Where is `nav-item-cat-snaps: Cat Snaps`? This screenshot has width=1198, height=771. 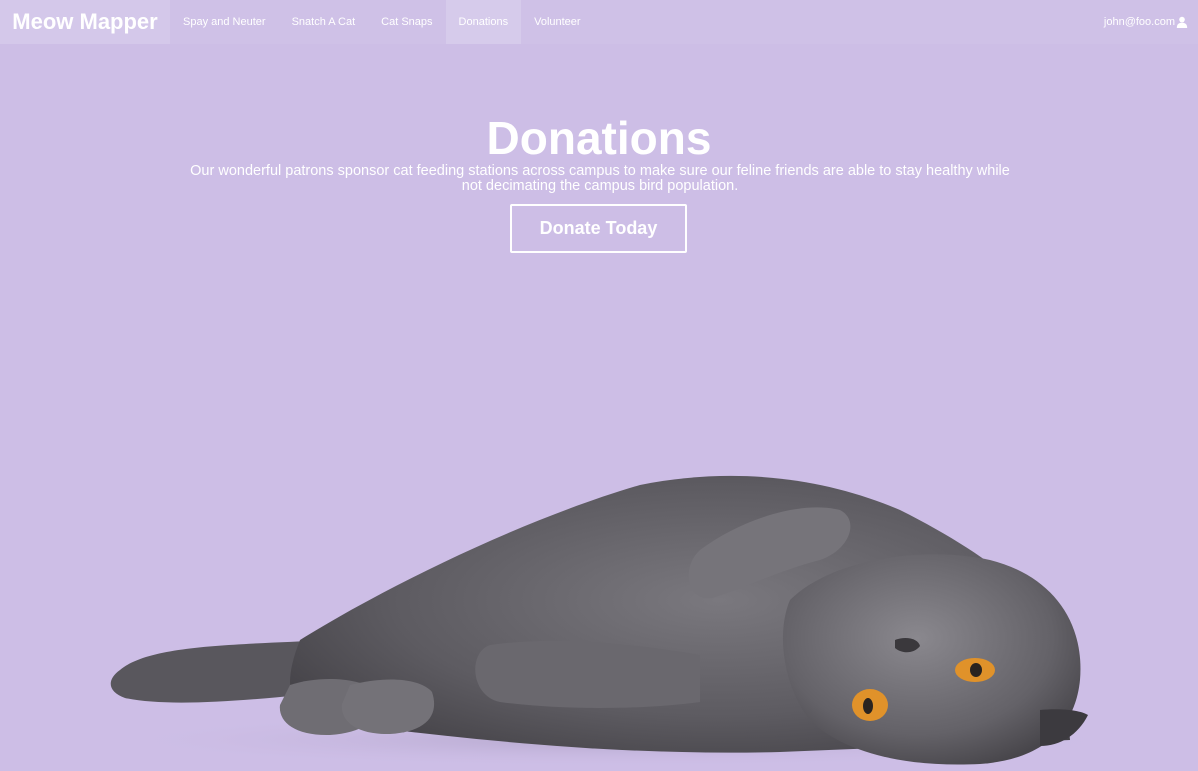
nav-item-cat-snaps: Cat Snaps is located at coordinates (406, 22).